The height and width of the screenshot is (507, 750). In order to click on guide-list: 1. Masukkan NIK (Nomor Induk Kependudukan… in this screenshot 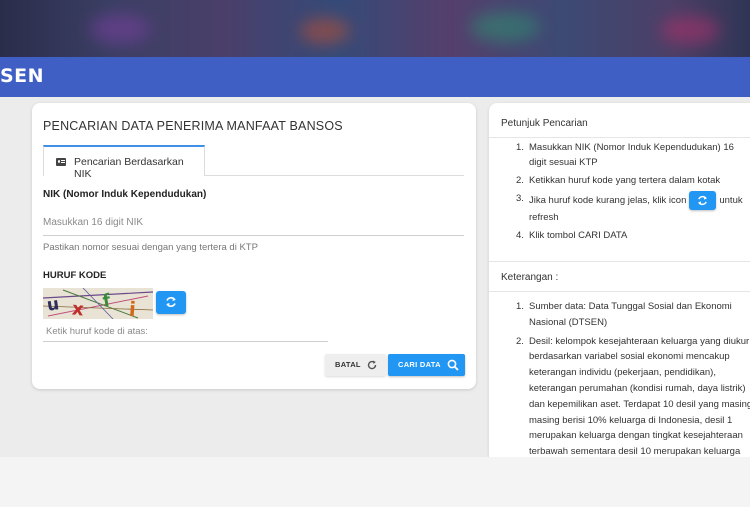, I will do `click(631, 193)`.